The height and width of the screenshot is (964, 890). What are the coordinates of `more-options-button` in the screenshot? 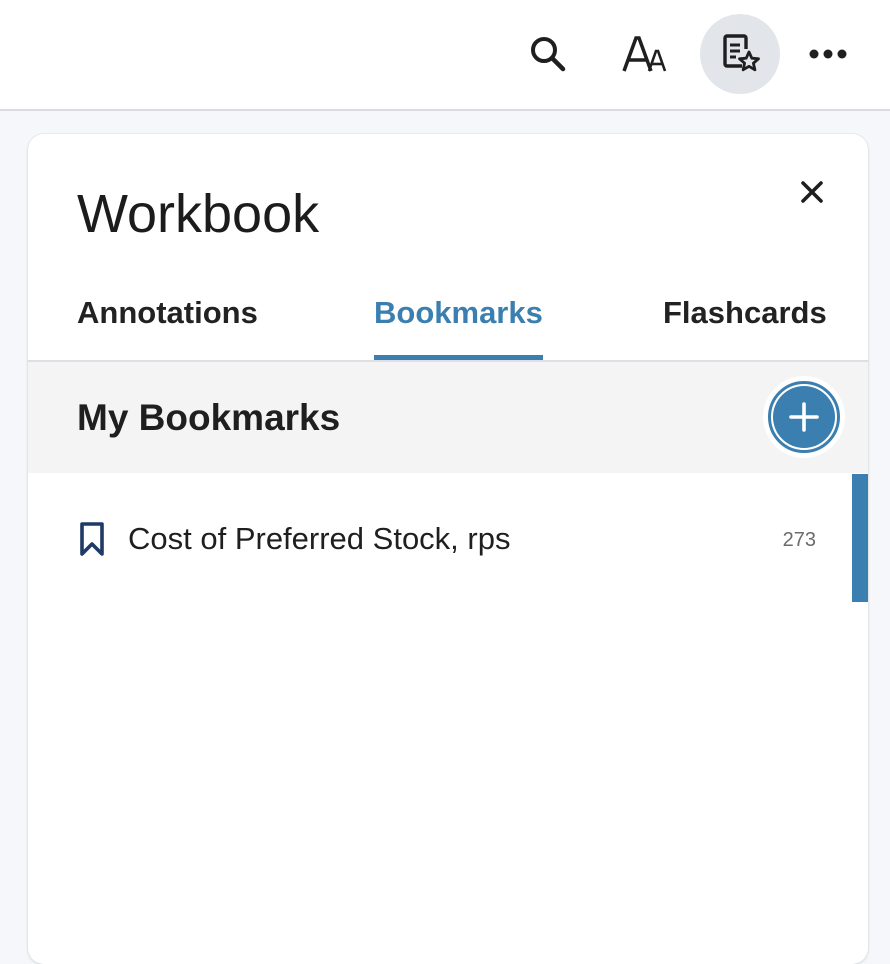 It's located at (828, 54).